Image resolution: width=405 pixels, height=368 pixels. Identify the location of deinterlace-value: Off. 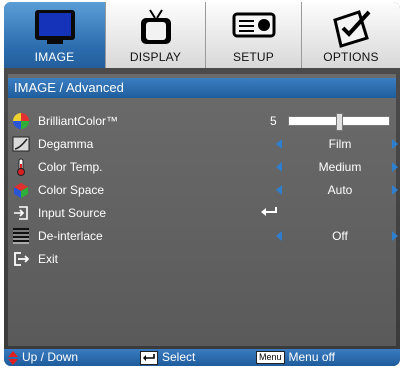
(340, 236).